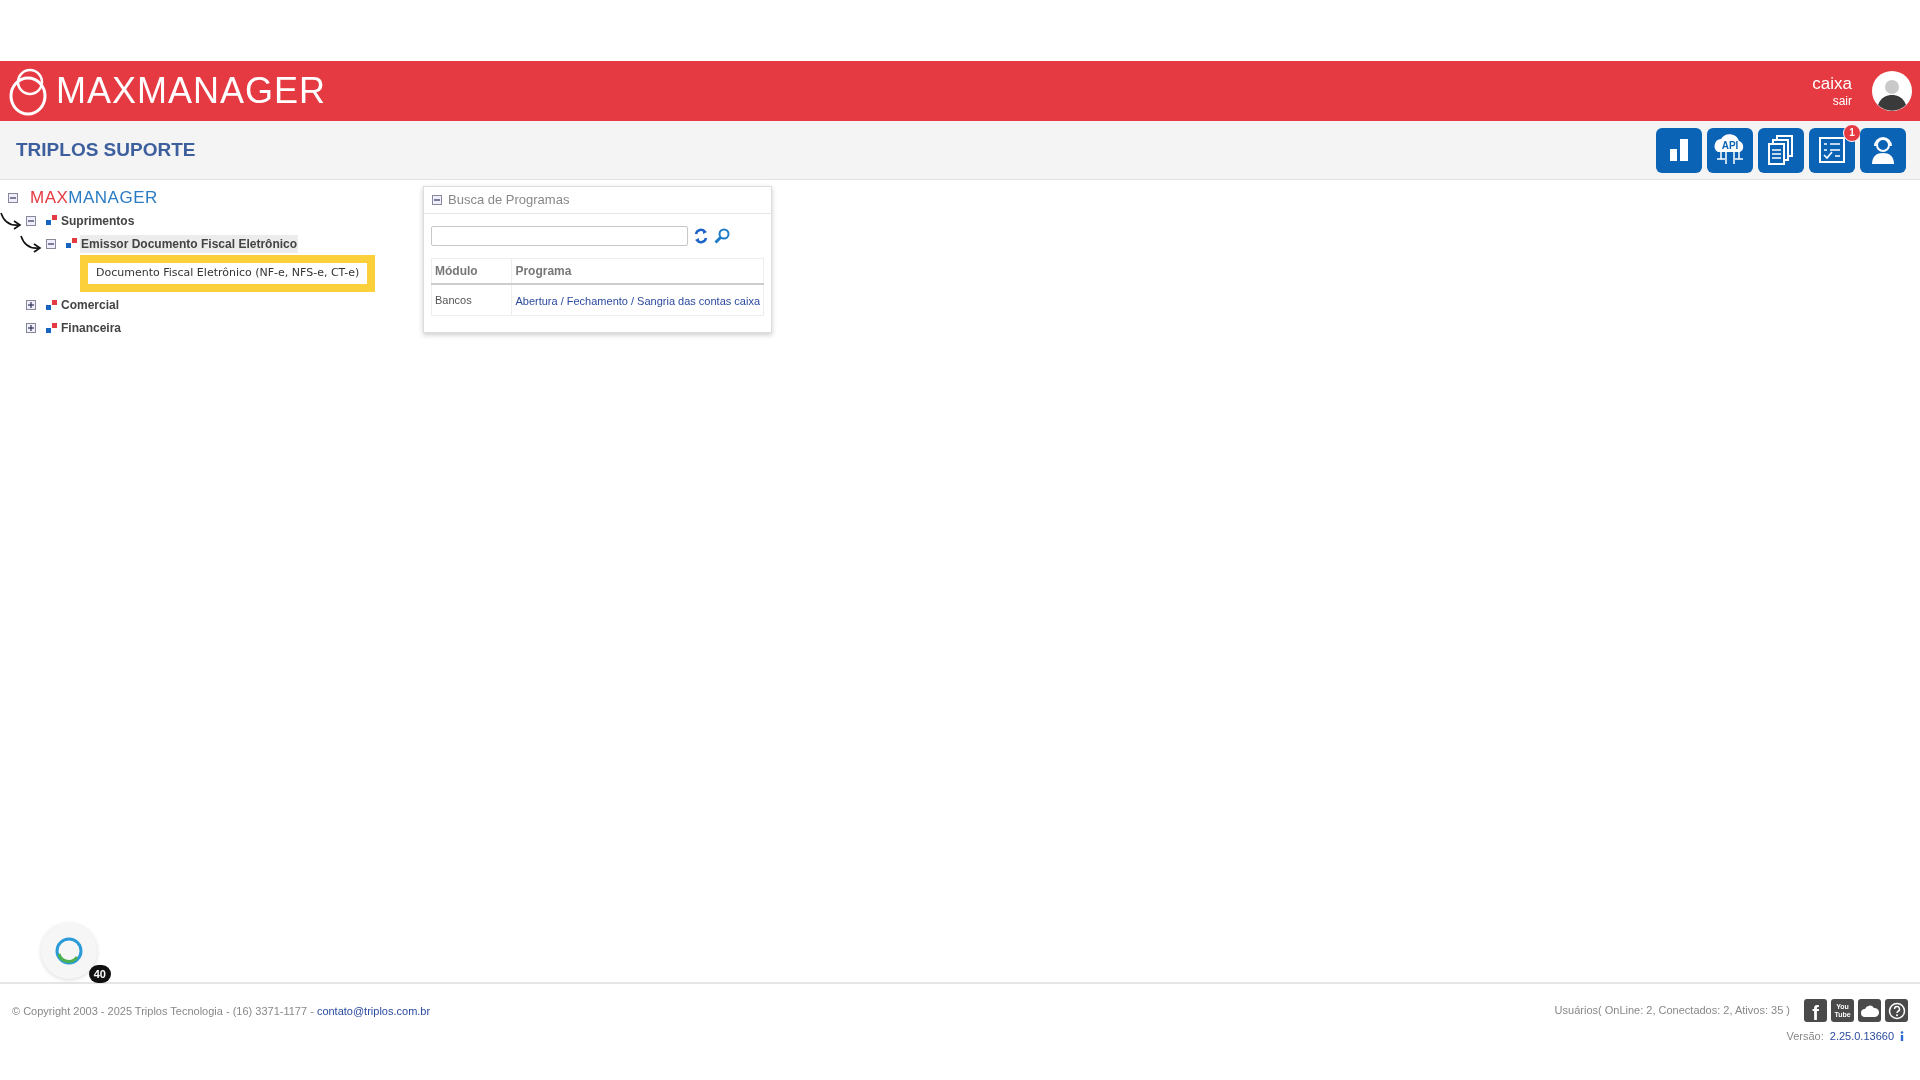 Image resolution: width=1920 pixels, height=1080 pixels. I want to click on logout-link: sair, so click(1842, 102).